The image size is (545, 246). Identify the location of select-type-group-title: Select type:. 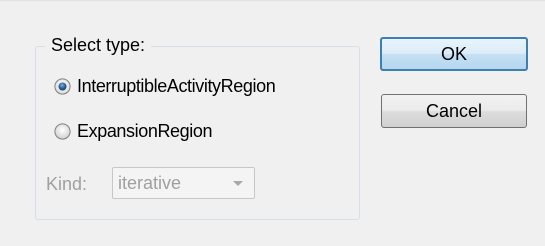
(98, 45).